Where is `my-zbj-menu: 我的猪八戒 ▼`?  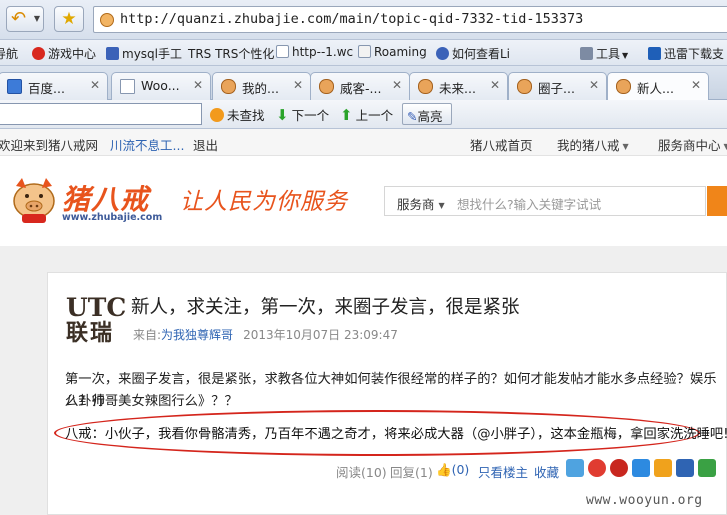
my-zbj-menu: 我的猪八戒 ▼ is located at coordinates (593, 144).